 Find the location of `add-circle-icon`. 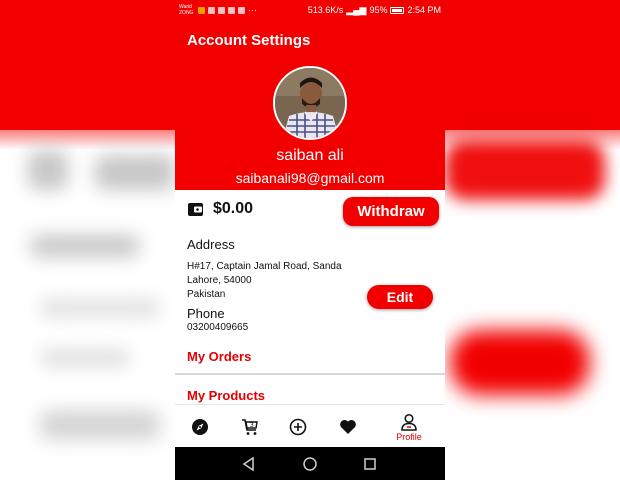

add-circle-icon is located at coordinates (298, 427).